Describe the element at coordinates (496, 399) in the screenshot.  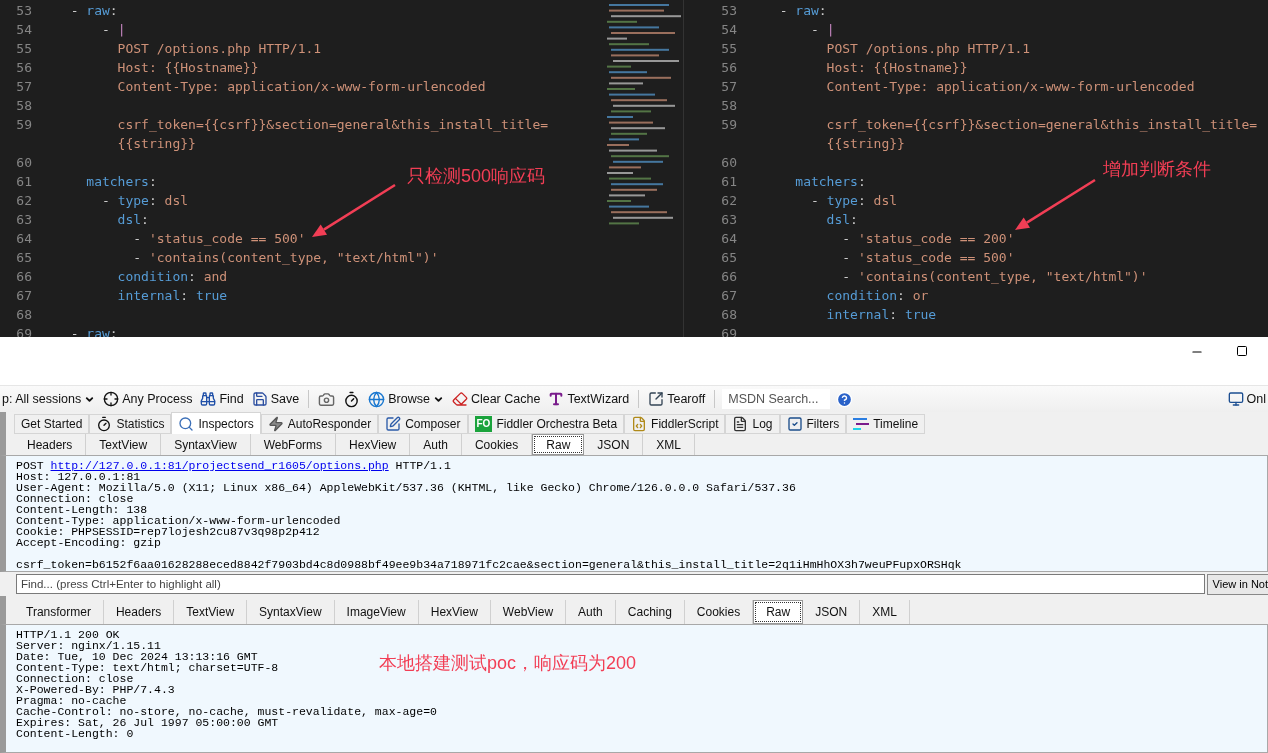
I see `toolbar-button: Clear Cache` at that location.